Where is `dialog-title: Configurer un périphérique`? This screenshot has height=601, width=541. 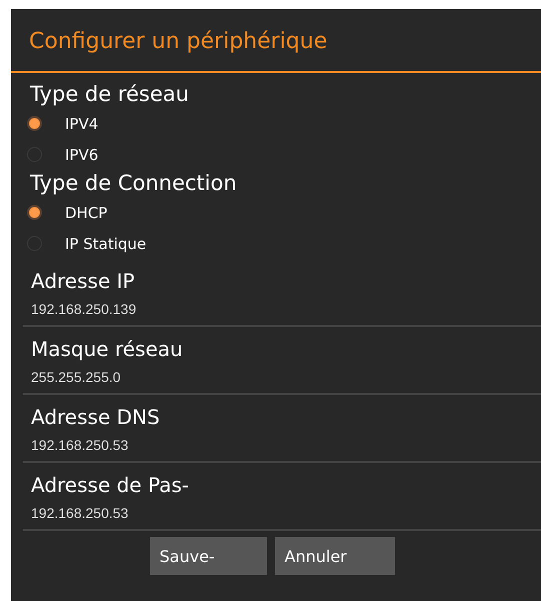
dialog-title: Configurer un périphérique is located at coordinates (178, 42).